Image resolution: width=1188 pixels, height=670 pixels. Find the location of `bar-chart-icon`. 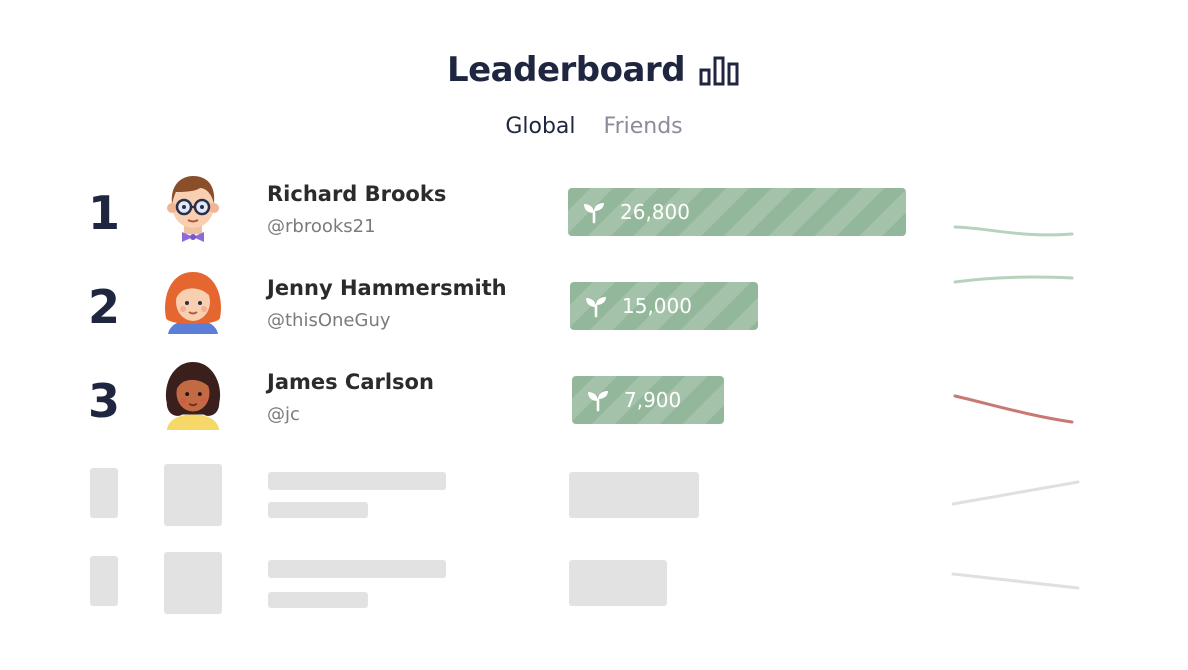

bar-chart-icon is located at coordinates (719, 71).